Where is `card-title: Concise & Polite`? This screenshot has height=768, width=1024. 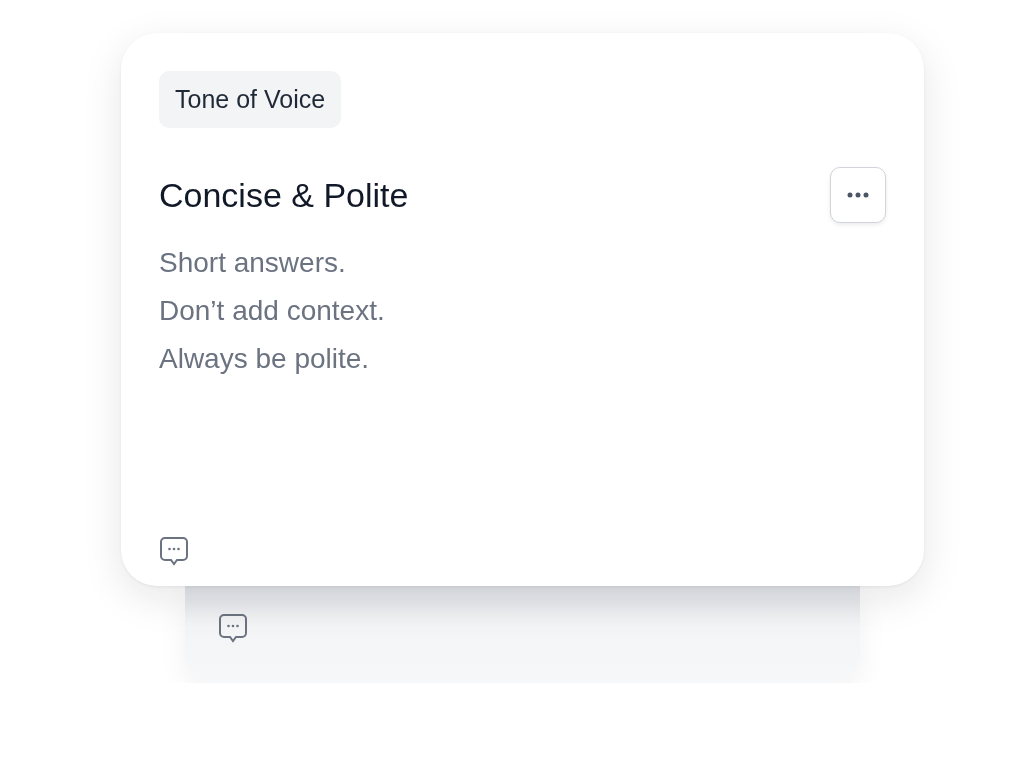
card-title: Concise & Polite is located at coordinates (284, 195).